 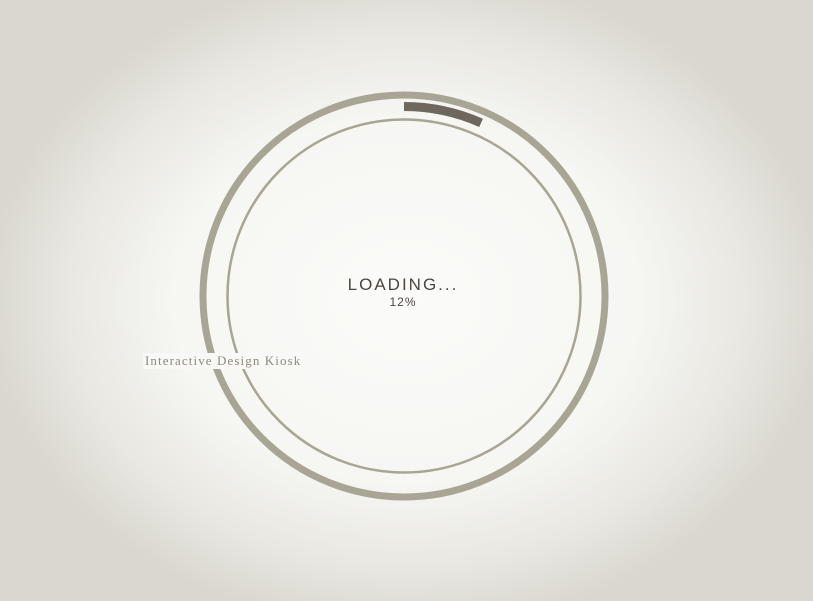 I want to click on loading-percent: 12%, so click(x=403, y=302).